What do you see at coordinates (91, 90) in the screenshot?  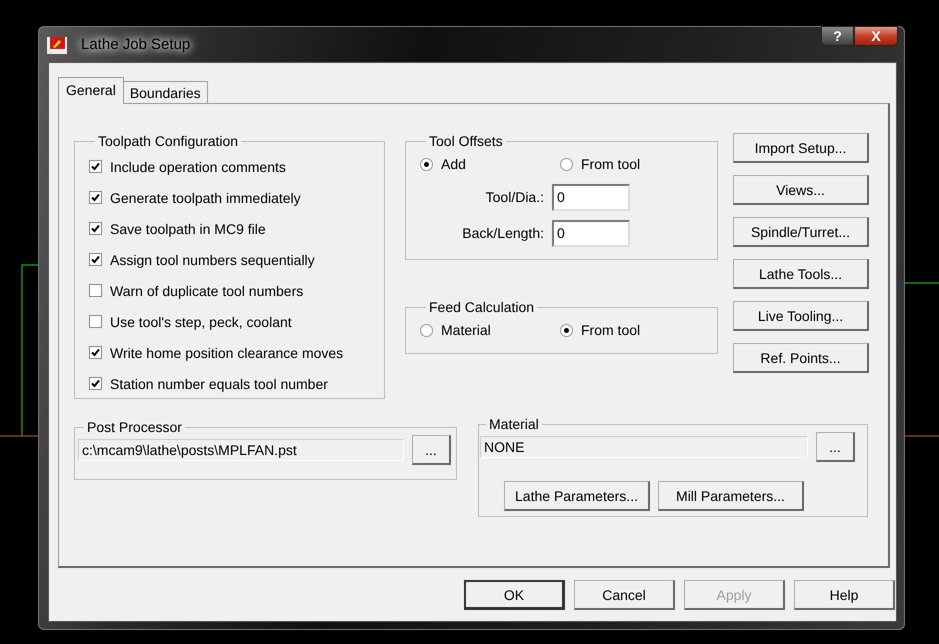 I see `tab: General` at bounding box center [91, 90].